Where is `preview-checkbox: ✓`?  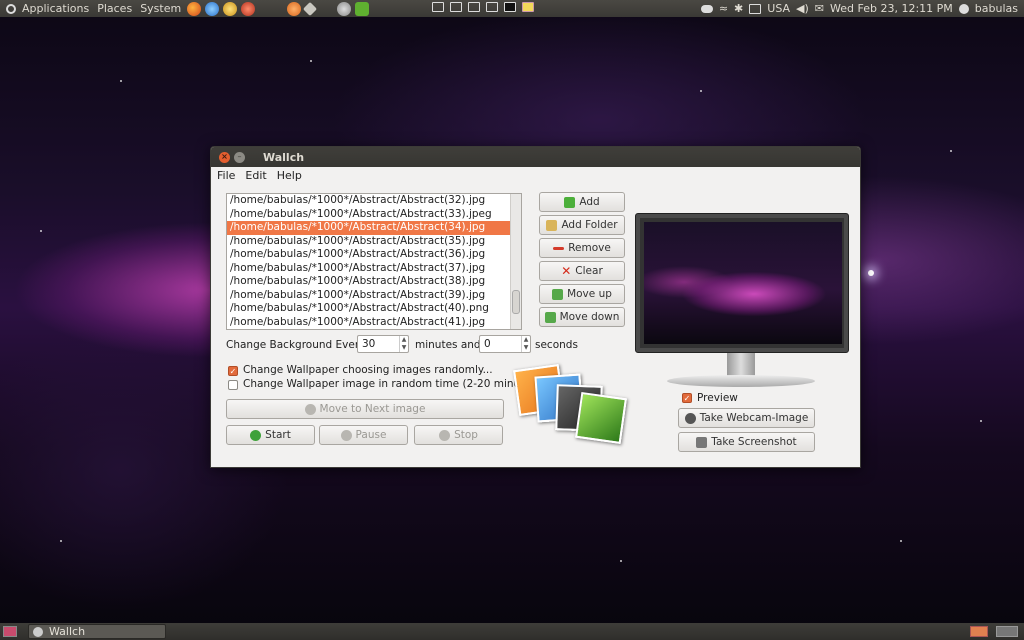
preview-checkbox: ✓ is located at coordinates (687, 398).